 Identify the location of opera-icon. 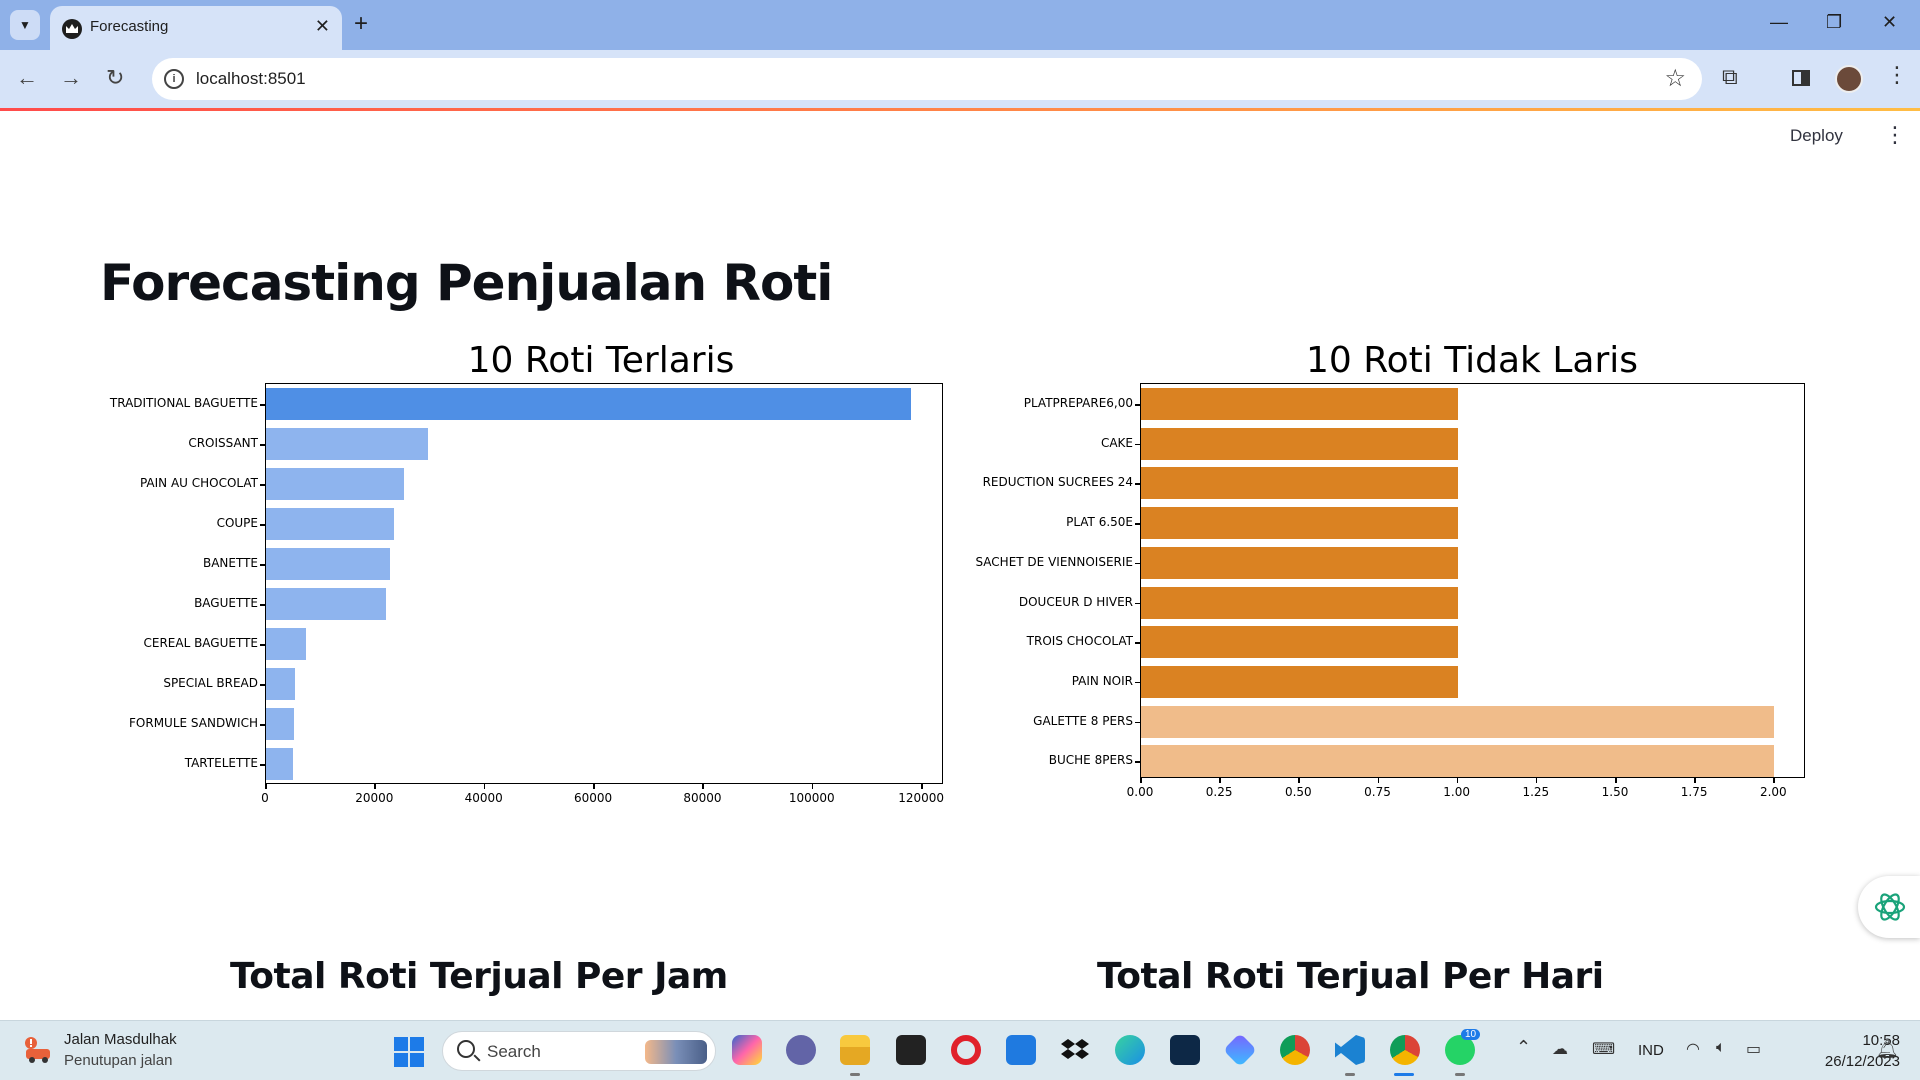
(966, 1050).